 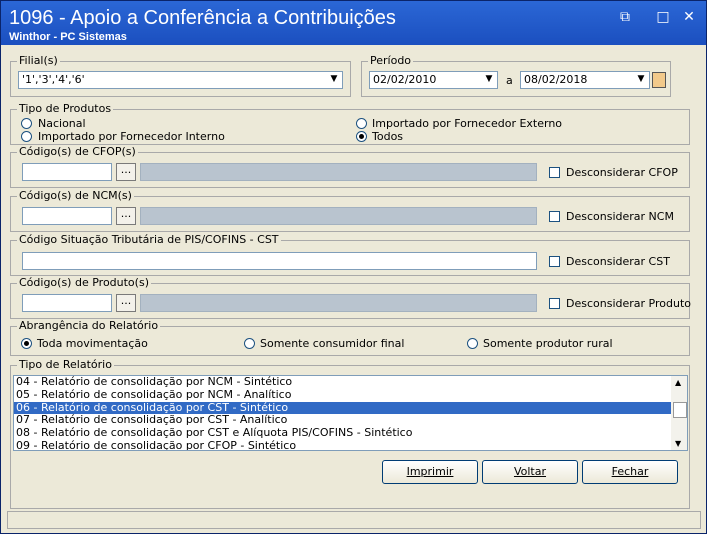 I want to click on imprimir-button: Imprimir, so click(x=430, y=472).